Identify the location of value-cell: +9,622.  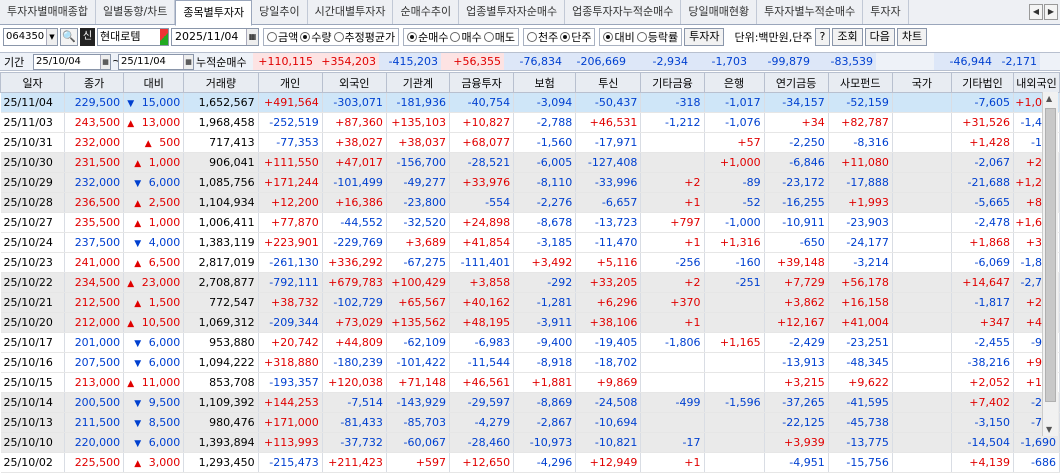
(860, 382).